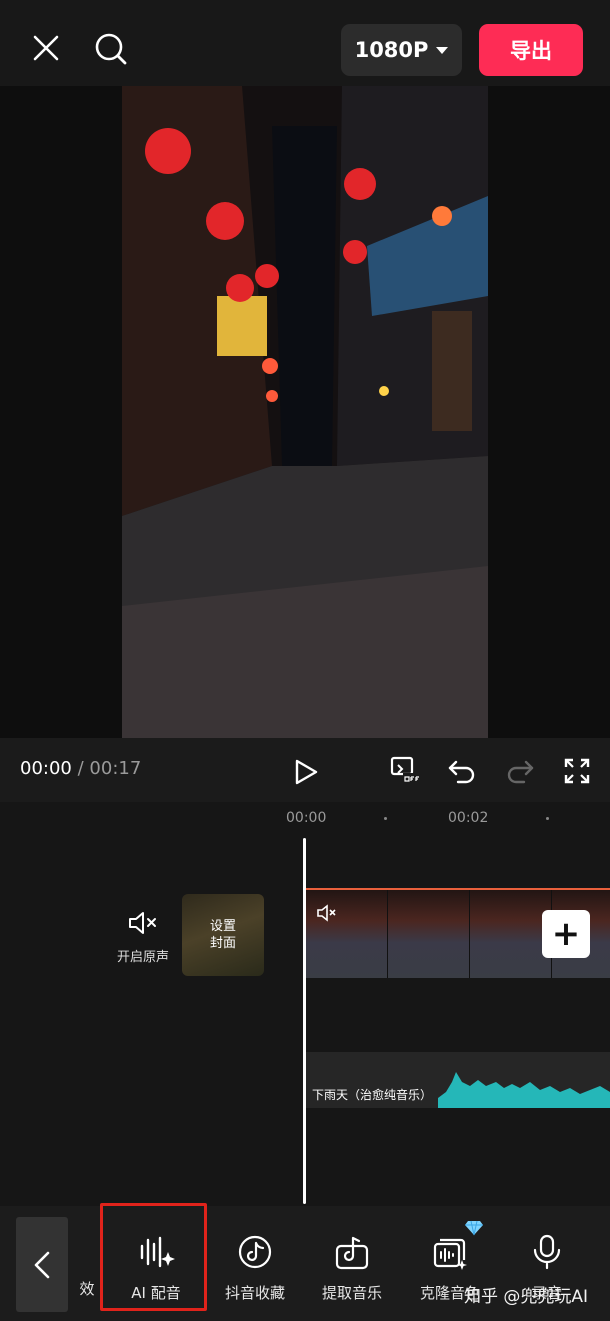  What do you see at coordinates (520, 771) in the screenshot?
I see `redo-icon` at bounding box center [520, 771].